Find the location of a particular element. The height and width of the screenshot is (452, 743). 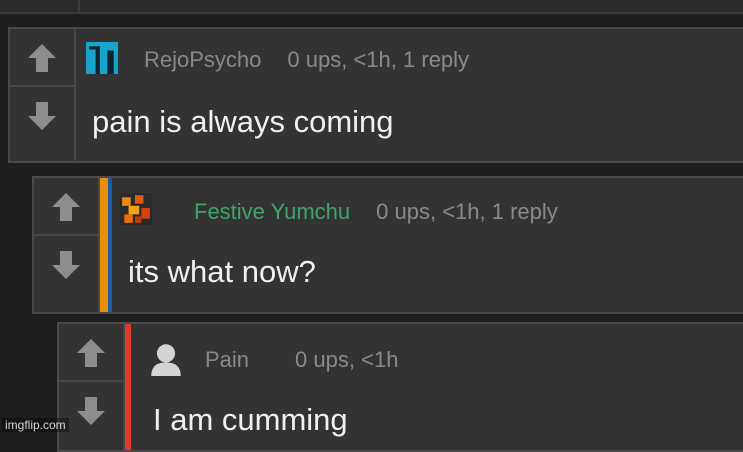

comment-meta: RejoPsycho 0 ups, <1h, 1 reply is located at coordinates (306, 60).